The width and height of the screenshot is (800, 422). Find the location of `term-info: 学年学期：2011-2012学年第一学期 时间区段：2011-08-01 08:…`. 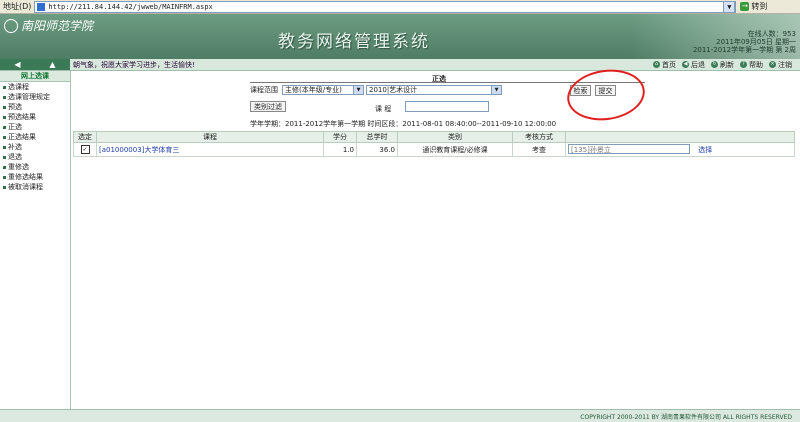

term-info: 学年学期：2011-2012学年第一学期 时间区段：2011-08-01 08:… is located at coordinates (403, 124).